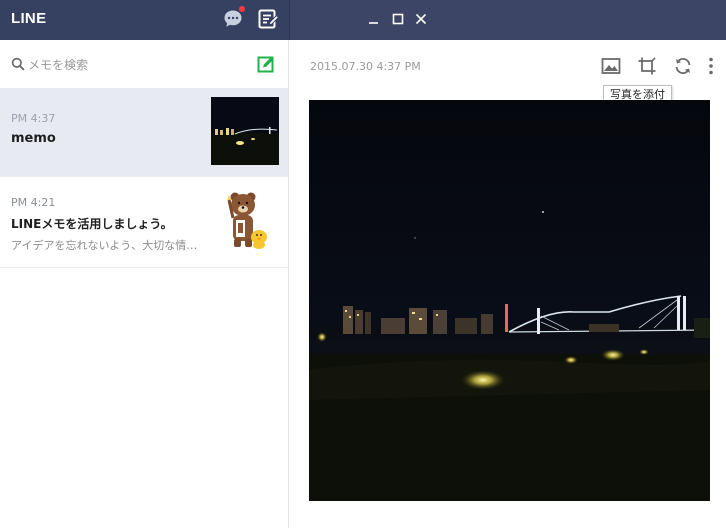 The height and width of the screenshot is (528, 726). I want to click on memo-time: PM 4:21, so click(33, 202).